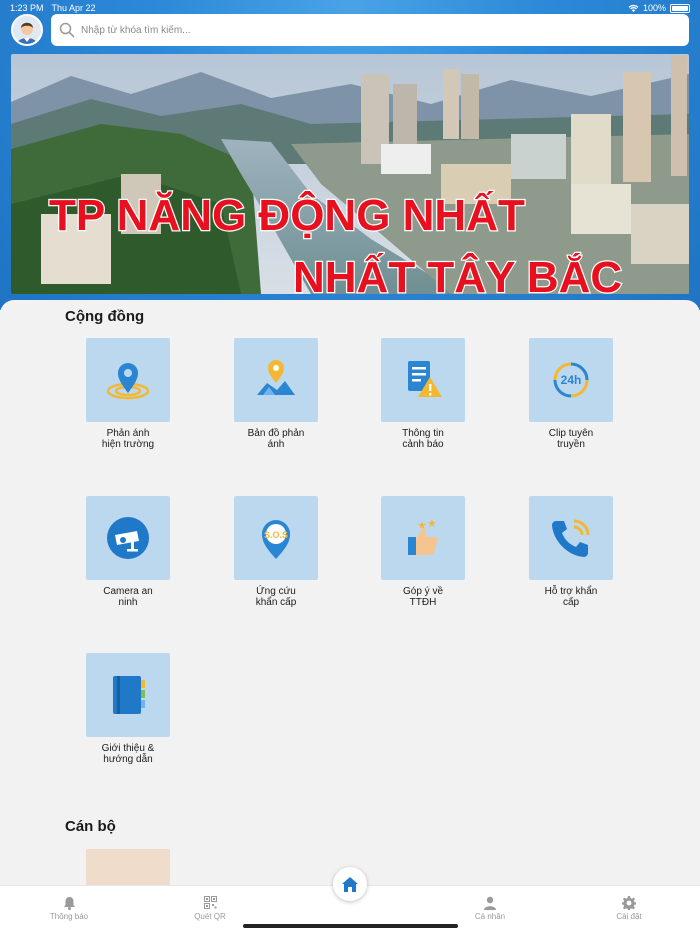  Describe the element at coordinates (276, 439) in the screenshot. I see `tile-label: Bản đồ phản ánh` at that location.